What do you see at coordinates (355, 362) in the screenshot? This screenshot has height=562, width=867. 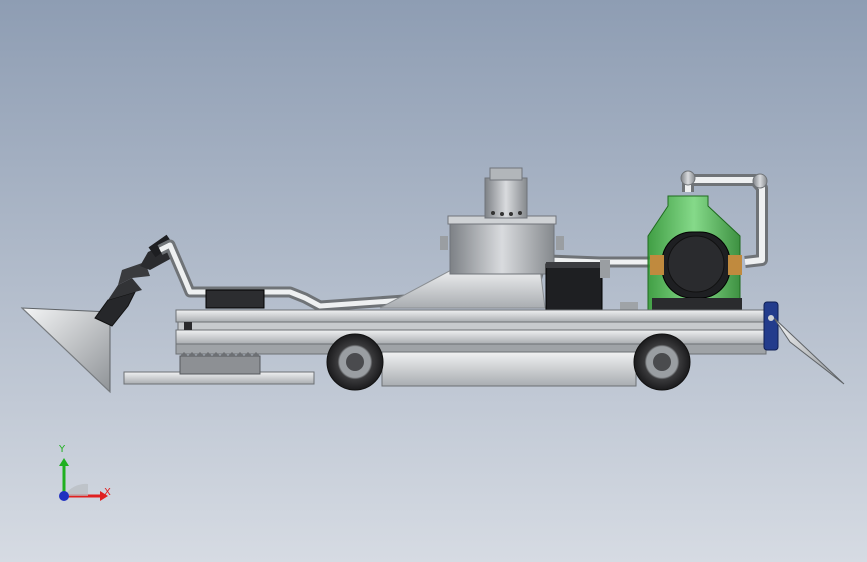 I see `rear-wheel` at bounding box center [355, 362].